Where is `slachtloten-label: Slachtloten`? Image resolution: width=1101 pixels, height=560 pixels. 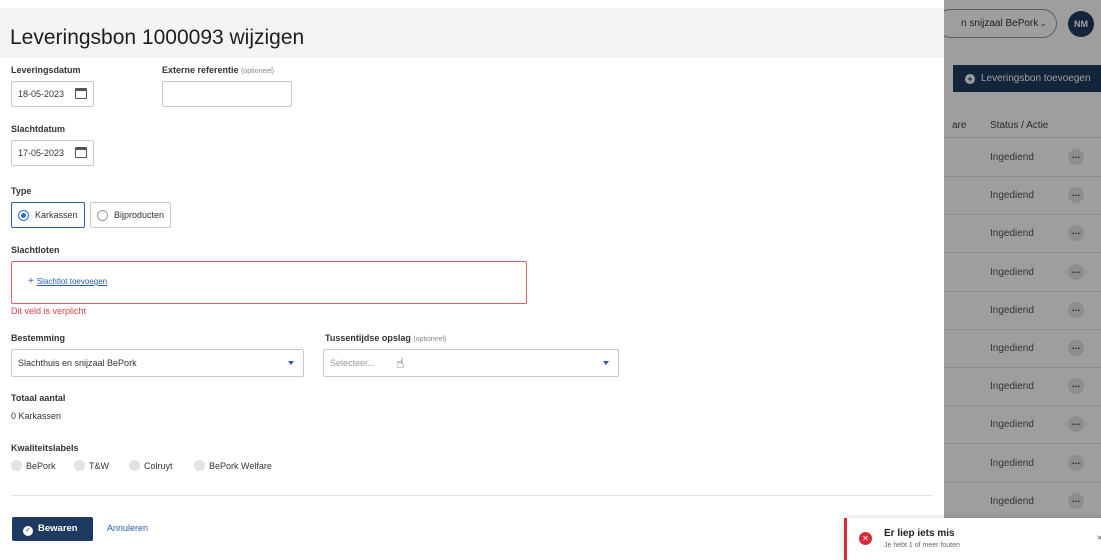 slachtloten-label: Slachtloten is located at coordinates (35, 250).